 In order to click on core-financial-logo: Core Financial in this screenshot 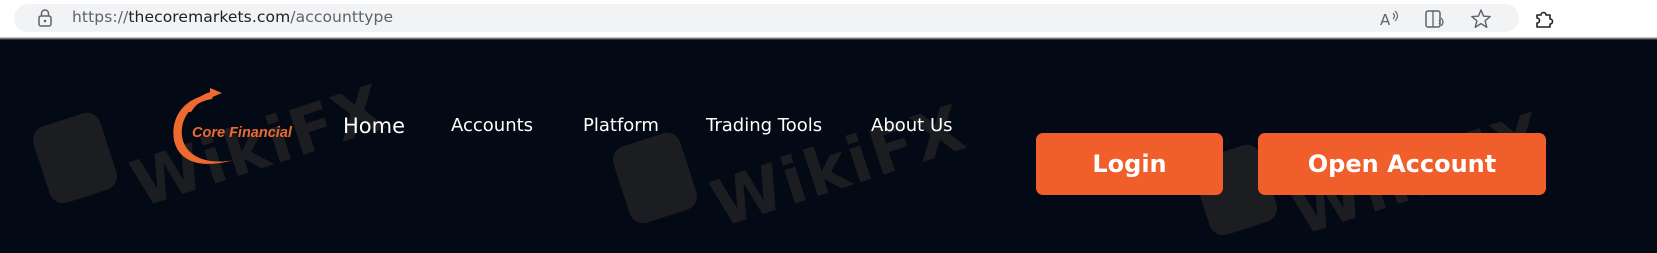, I will do `click(245, 133)`.